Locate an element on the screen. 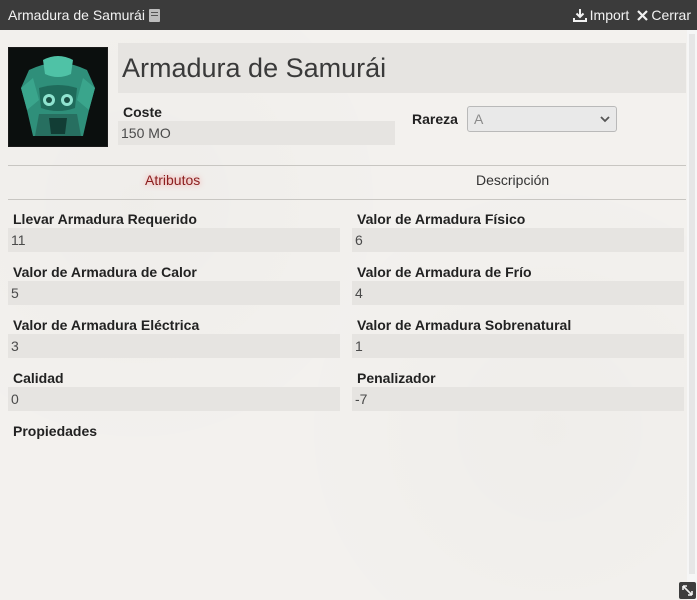 The width and height of the screenshot is (697, 600). scrollbar-thumb is located at coordinates (692, 304).